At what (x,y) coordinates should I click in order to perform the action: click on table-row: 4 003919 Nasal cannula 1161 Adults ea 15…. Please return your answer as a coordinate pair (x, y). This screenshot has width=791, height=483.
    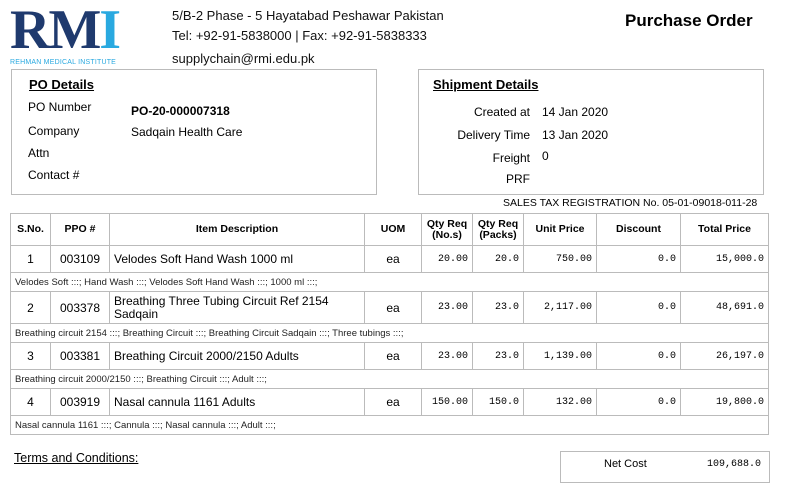
    Looking at the image, I should click on (389, 402).